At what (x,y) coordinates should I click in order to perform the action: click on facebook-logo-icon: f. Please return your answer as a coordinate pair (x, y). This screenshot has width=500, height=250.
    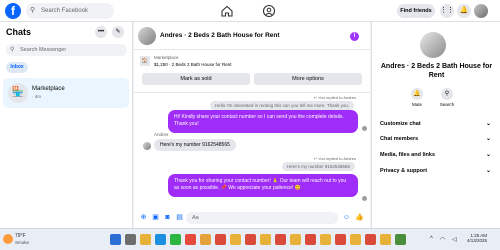
    Looking at the image, I should click on (13, 11).